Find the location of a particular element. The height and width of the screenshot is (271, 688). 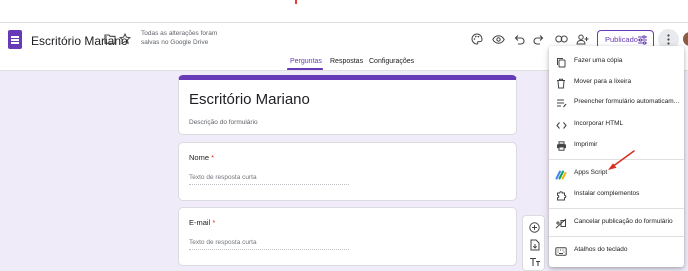

question-title: Nome * is located at coordinates (201, 157).